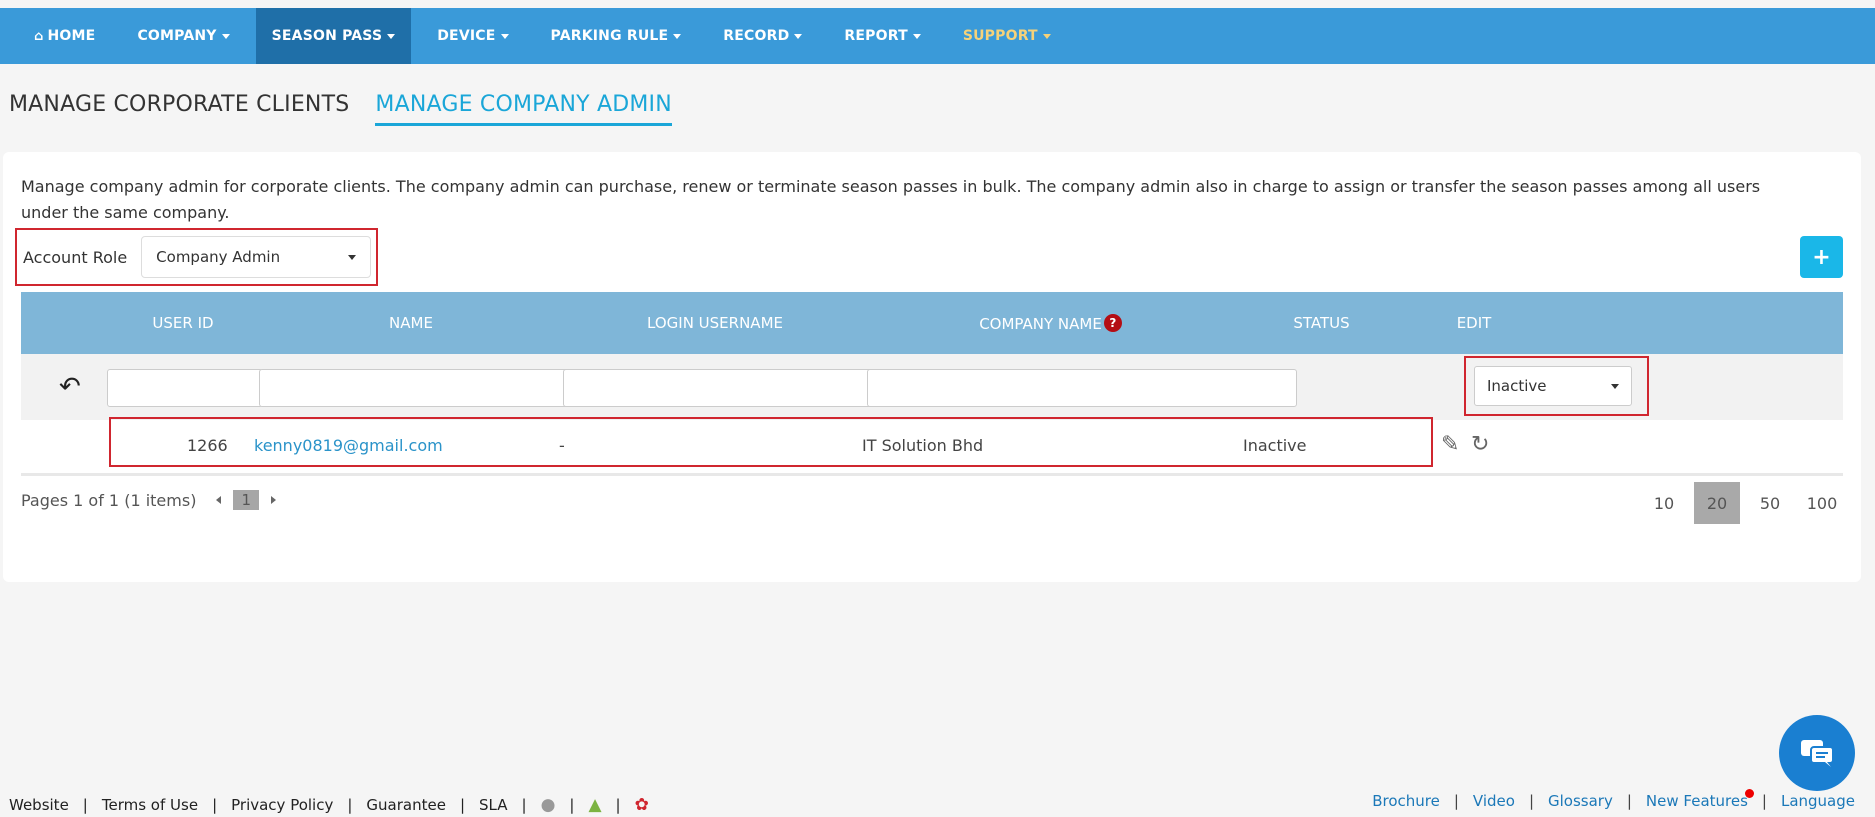 Image resolution: width=1875 pixels, height=817 pixels. What do you see at coordinates (39, 805) in the screenshot?
I see `footer-website-link: Website` at bounding box center [39, 805].